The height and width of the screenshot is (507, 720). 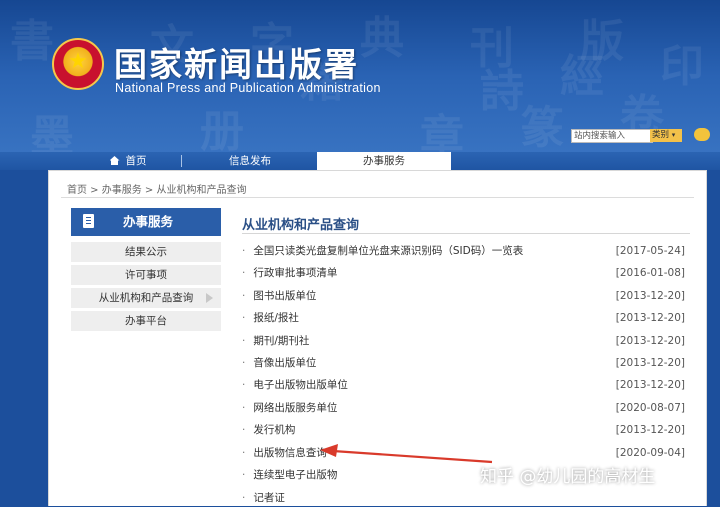 I want to click on search-category-label: 类别, so click(x=661, y=135).